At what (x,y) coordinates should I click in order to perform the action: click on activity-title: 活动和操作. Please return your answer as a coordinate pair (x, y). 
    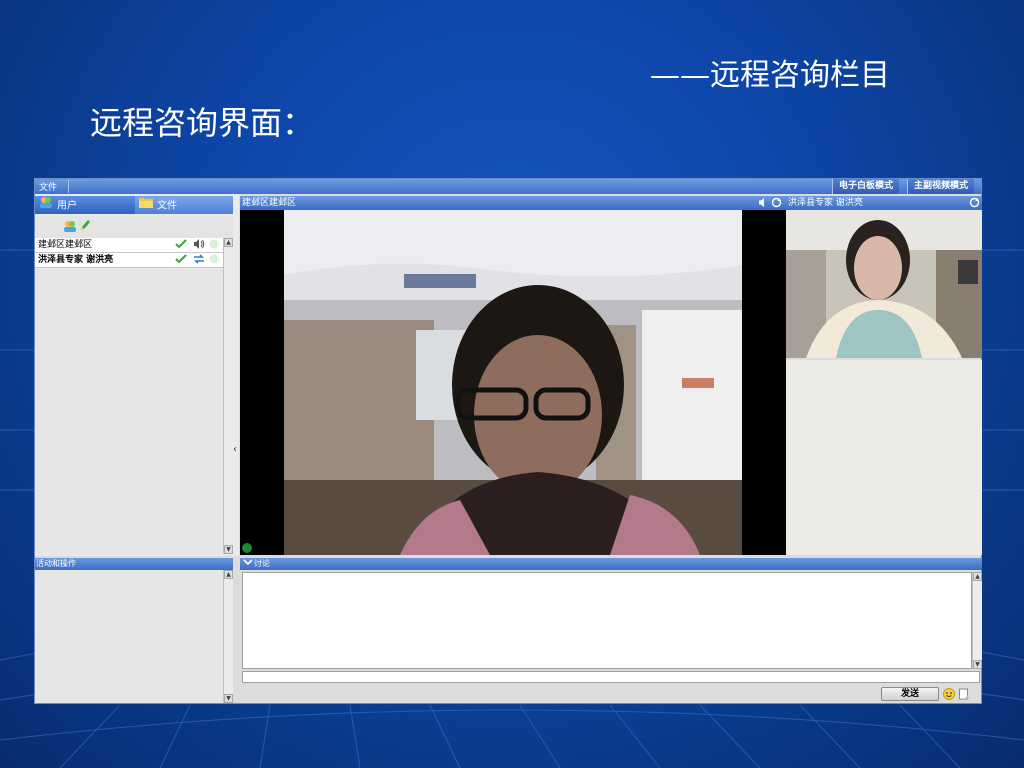
    Looking at the image, I should click on (56, 563).